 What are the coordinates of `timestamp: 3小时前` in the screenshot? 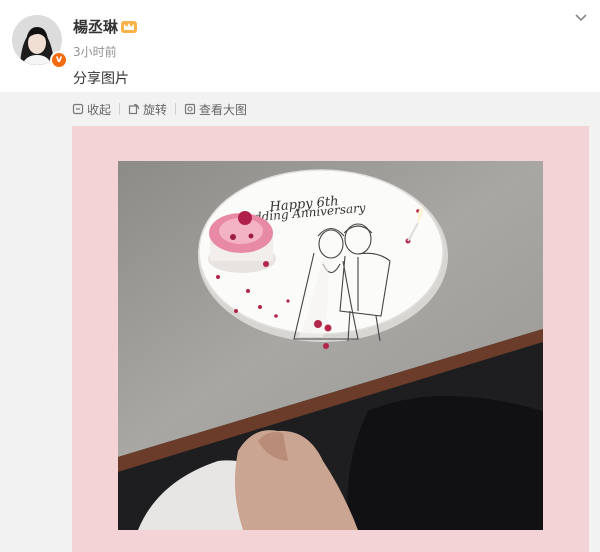 It's located at (95, 51).